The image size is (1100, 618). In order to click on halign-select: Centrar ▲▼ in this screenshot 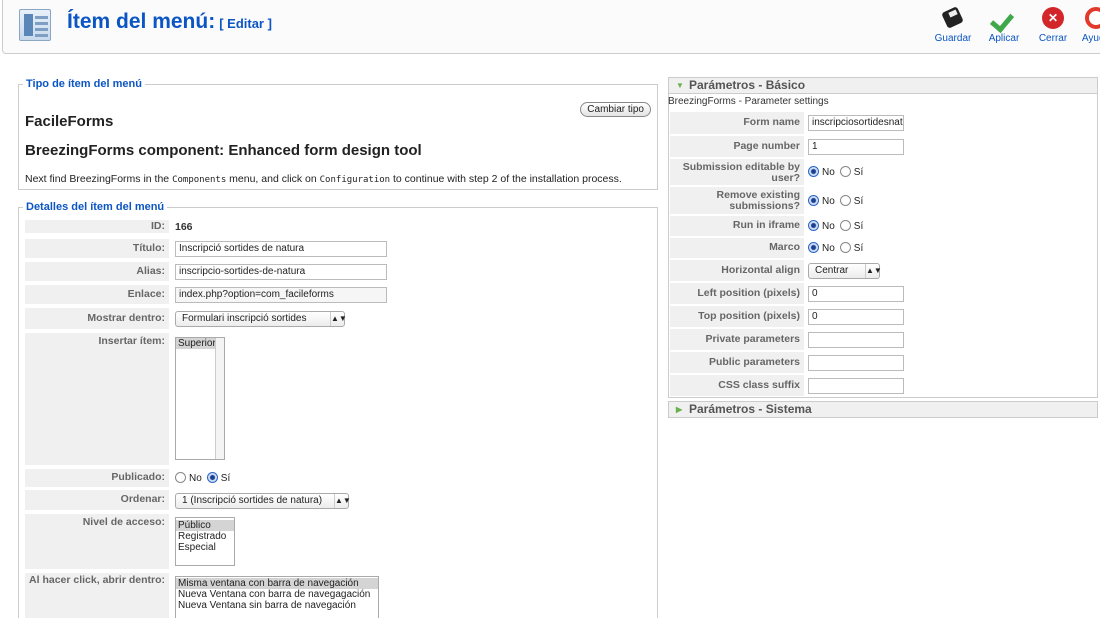, I will do `click(845, 271)`.